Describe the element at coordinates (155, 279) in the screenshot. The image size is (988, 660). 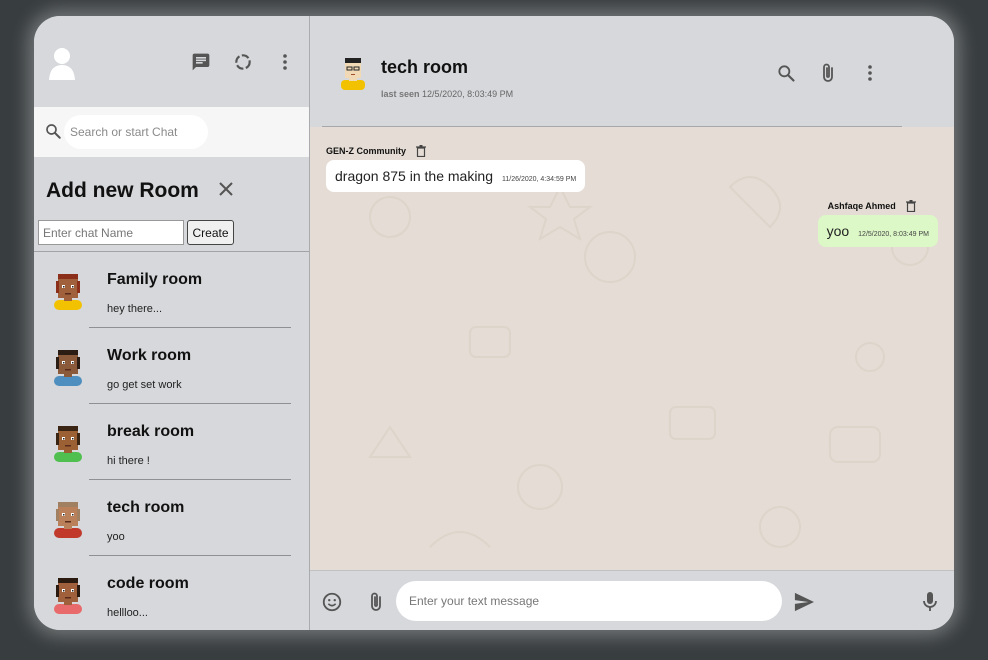
I see `room-name: Family room` at that location.